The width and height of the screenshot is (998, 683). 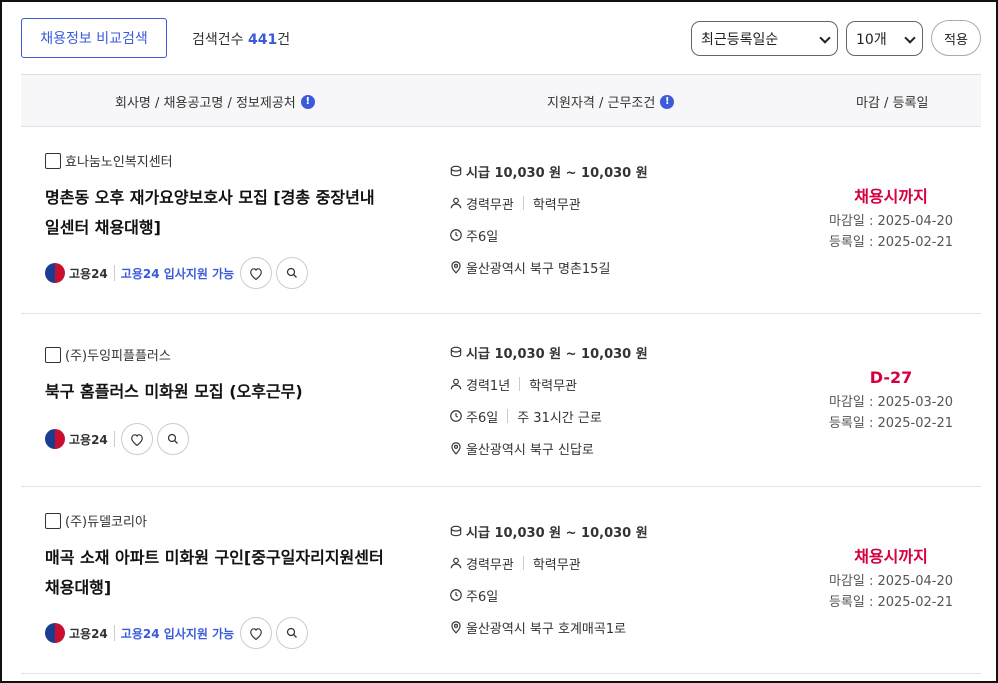 I want to click on job-title: 매곡 소재 아파트 미화원 구인[중구일자리지원센터 채용대행], so click(x=230, y=573).